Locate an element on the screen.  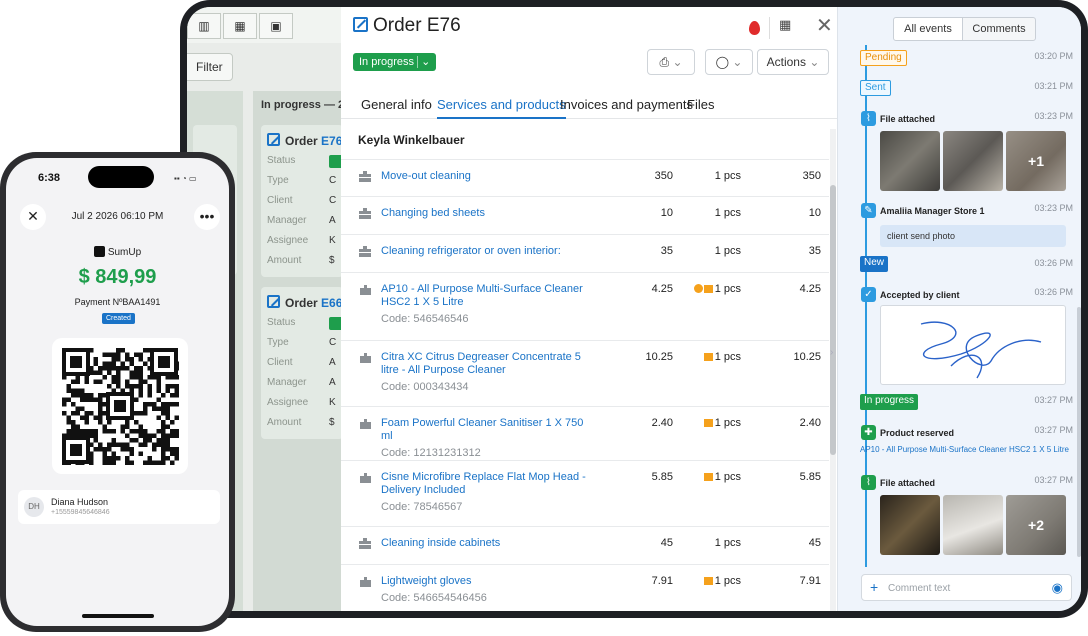
item-total: 35 is located at coordinates (814, 251).